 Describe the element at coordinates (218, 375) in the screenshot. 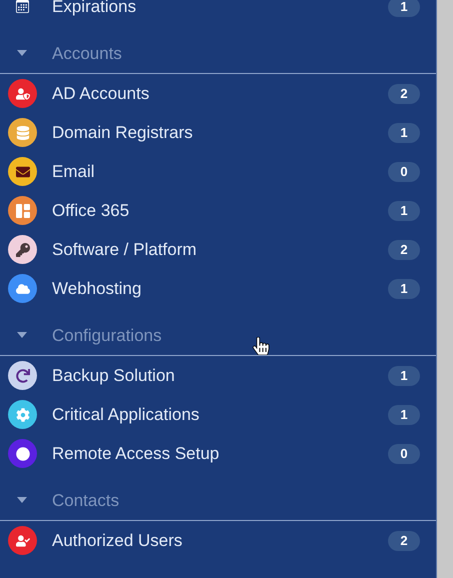

I see `sidebar-item: Backup Solution 1` at that location.